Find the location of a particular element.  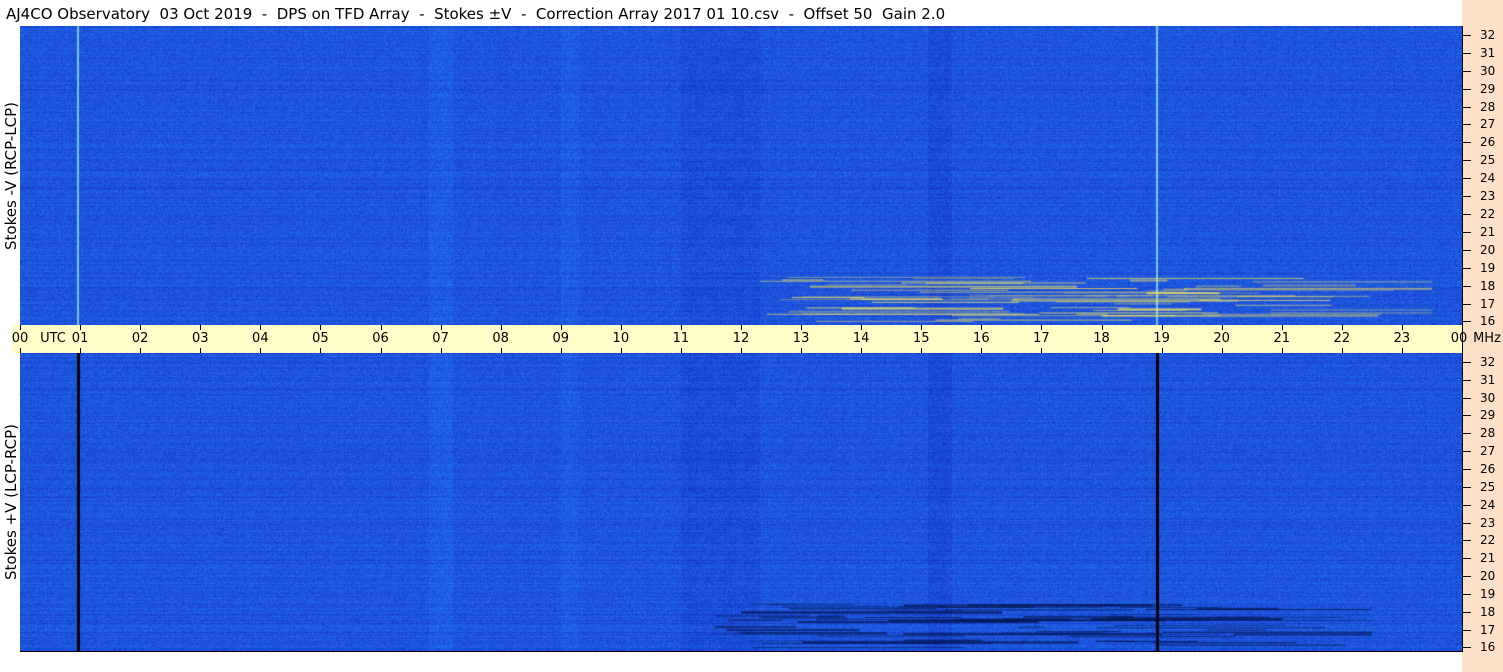

x-tick-label: 00 is located at coordinates (1459, 338).